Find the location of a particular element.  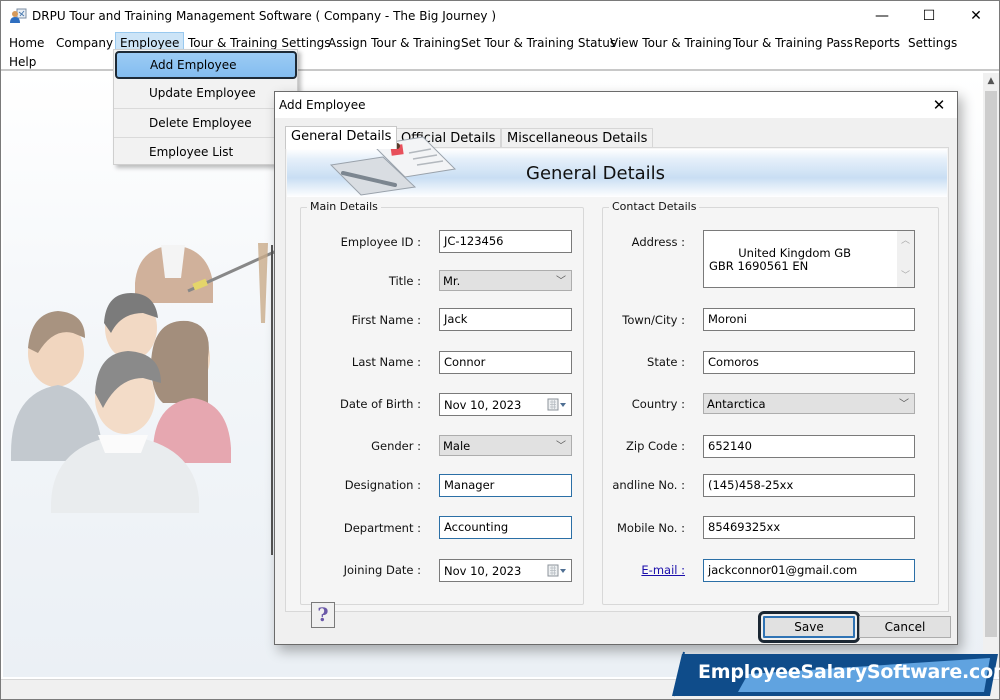

state-input: Comoros is located at coordinates (809, 362).